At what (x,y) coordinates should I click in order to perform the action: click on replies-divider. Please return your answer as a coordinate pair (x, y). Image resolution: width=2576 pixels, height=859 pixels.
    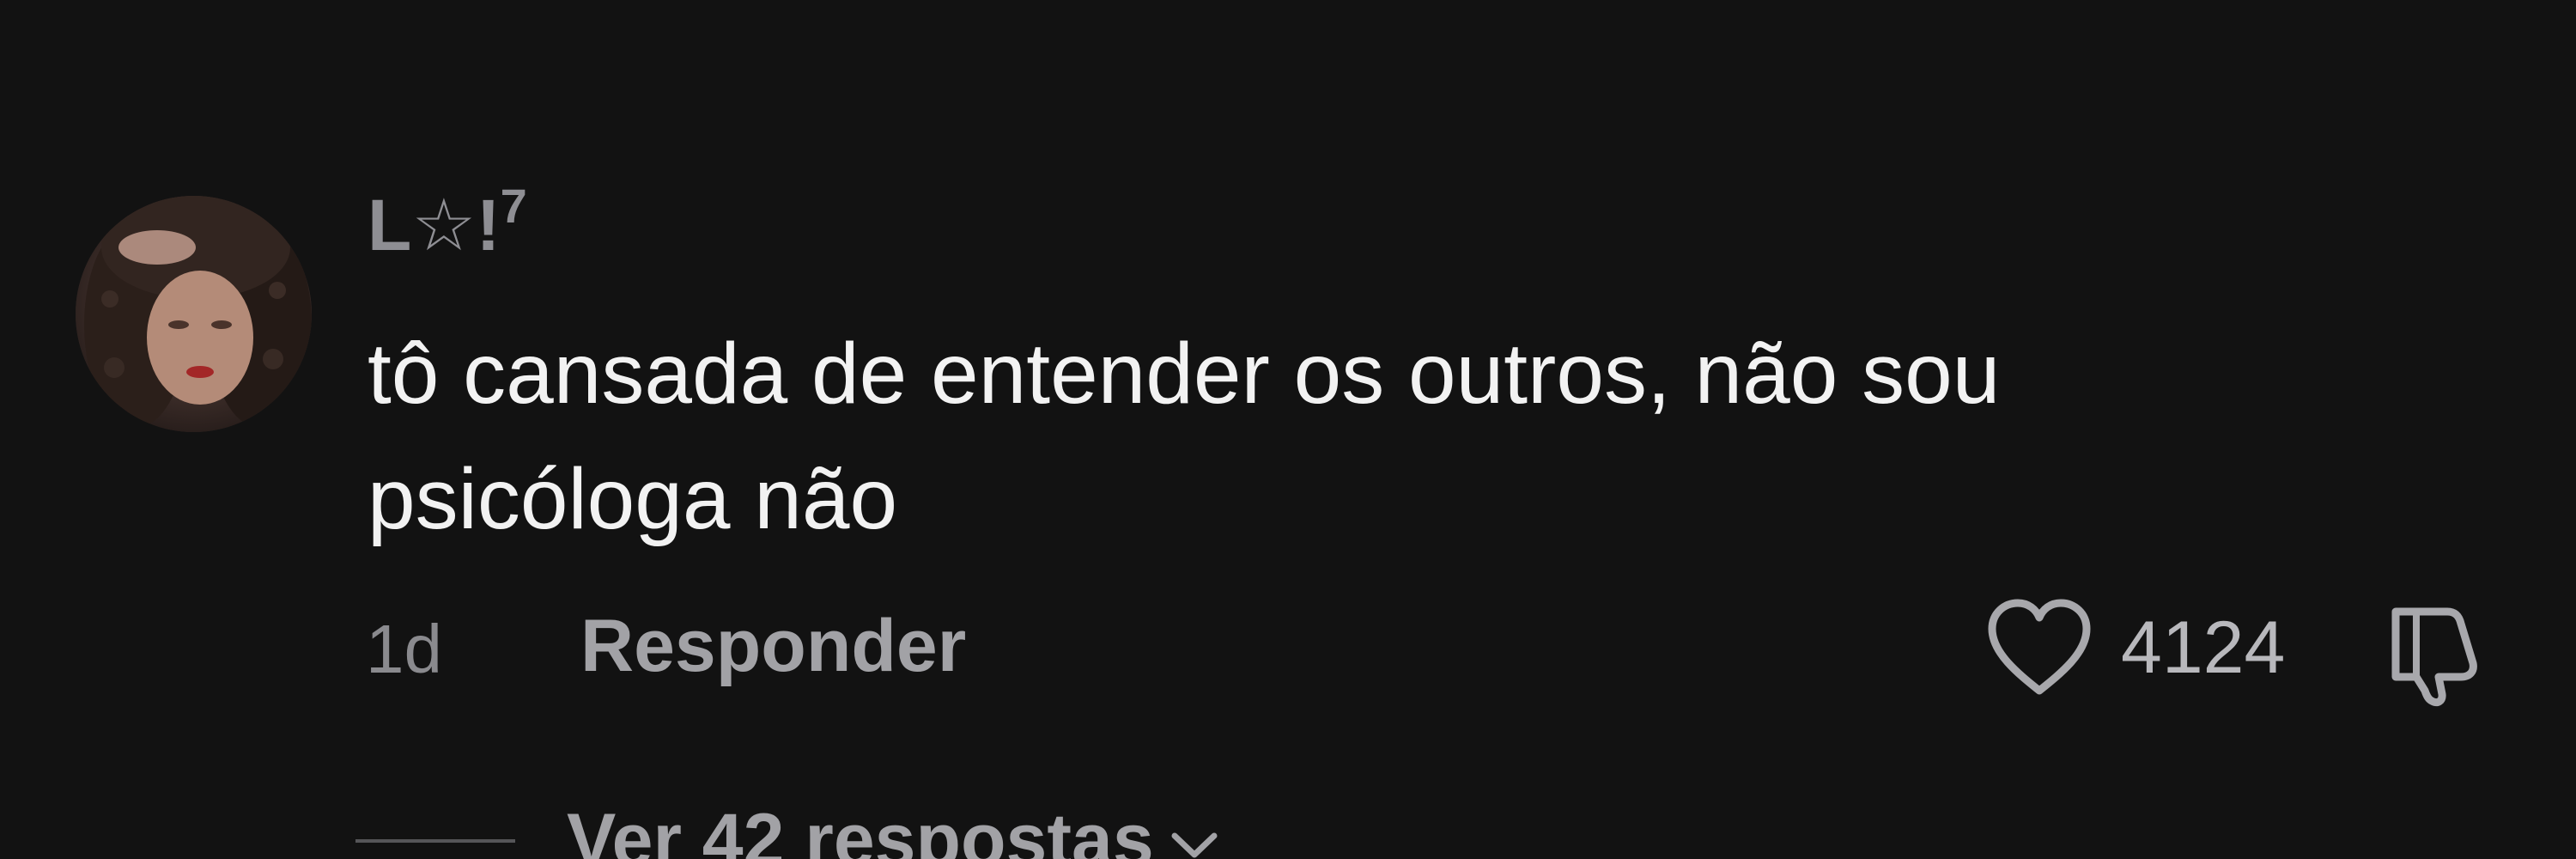
    Looking at the image, I should click on (435, 841).